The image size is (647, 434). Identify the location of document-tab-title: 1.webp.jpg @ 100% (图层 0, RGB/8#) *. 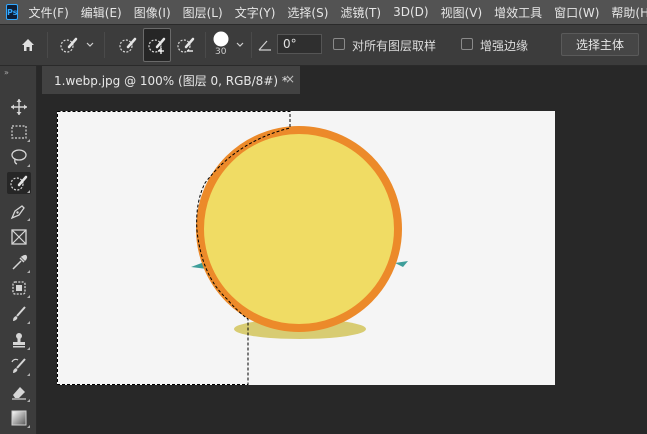
(171, 80).